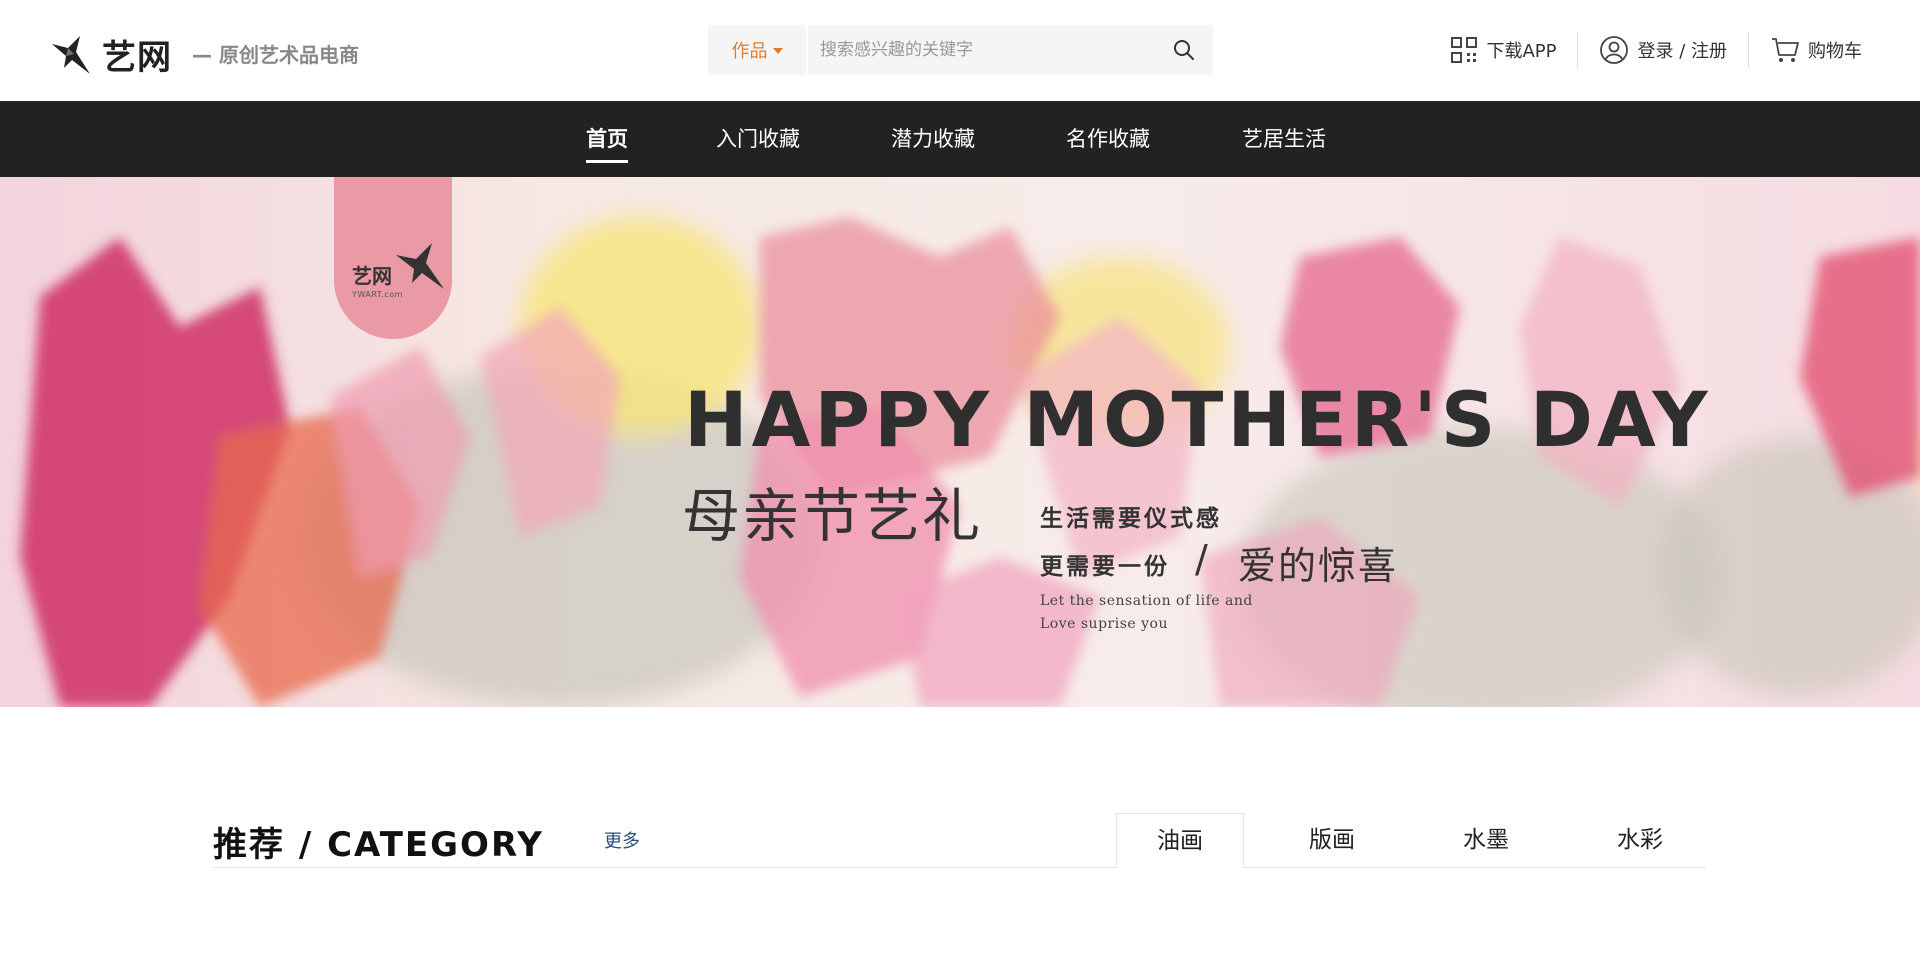 This screenshot has width=1920, height=960. What do you see at coordinates (1332, 840) in the screenshot?
I see `tab-print: 版画` at bounding box center [1332, 840].